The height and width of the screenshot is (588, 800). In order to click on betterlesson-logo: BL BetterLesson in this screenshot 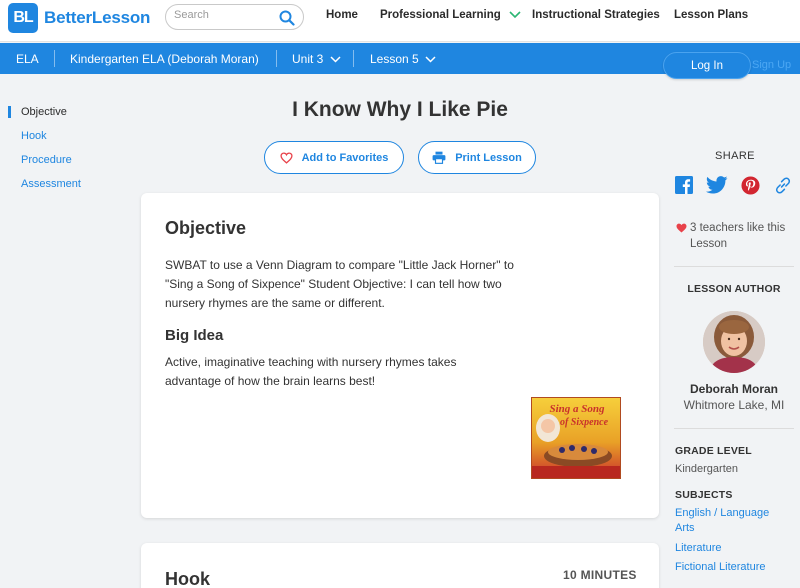, I will do `click(79, 18)`.